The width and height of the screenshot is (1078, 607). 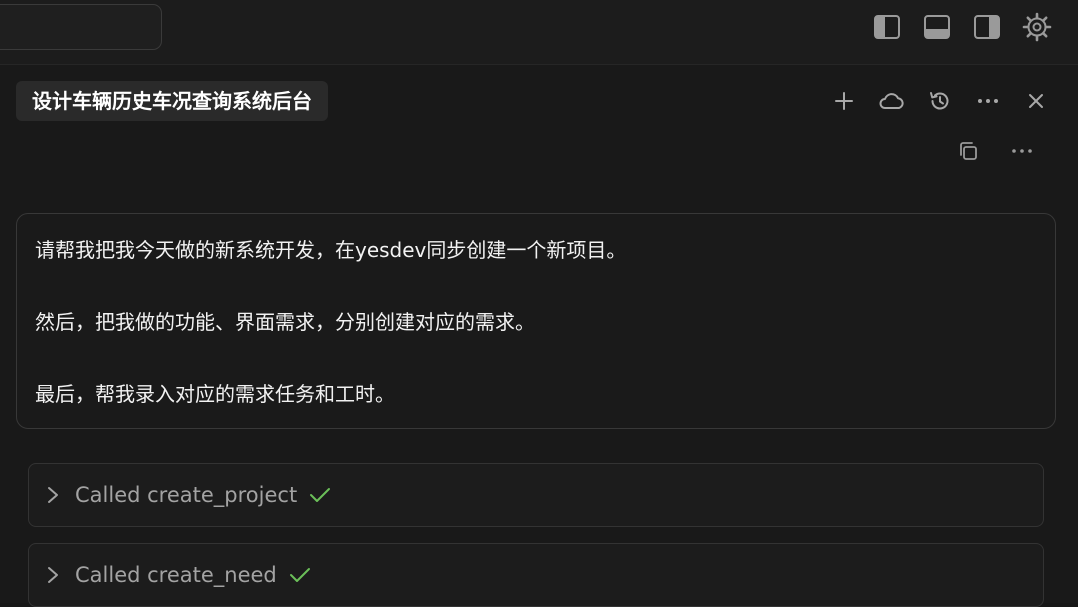 I want to click on settings-button, so click(x=1037, y=27).